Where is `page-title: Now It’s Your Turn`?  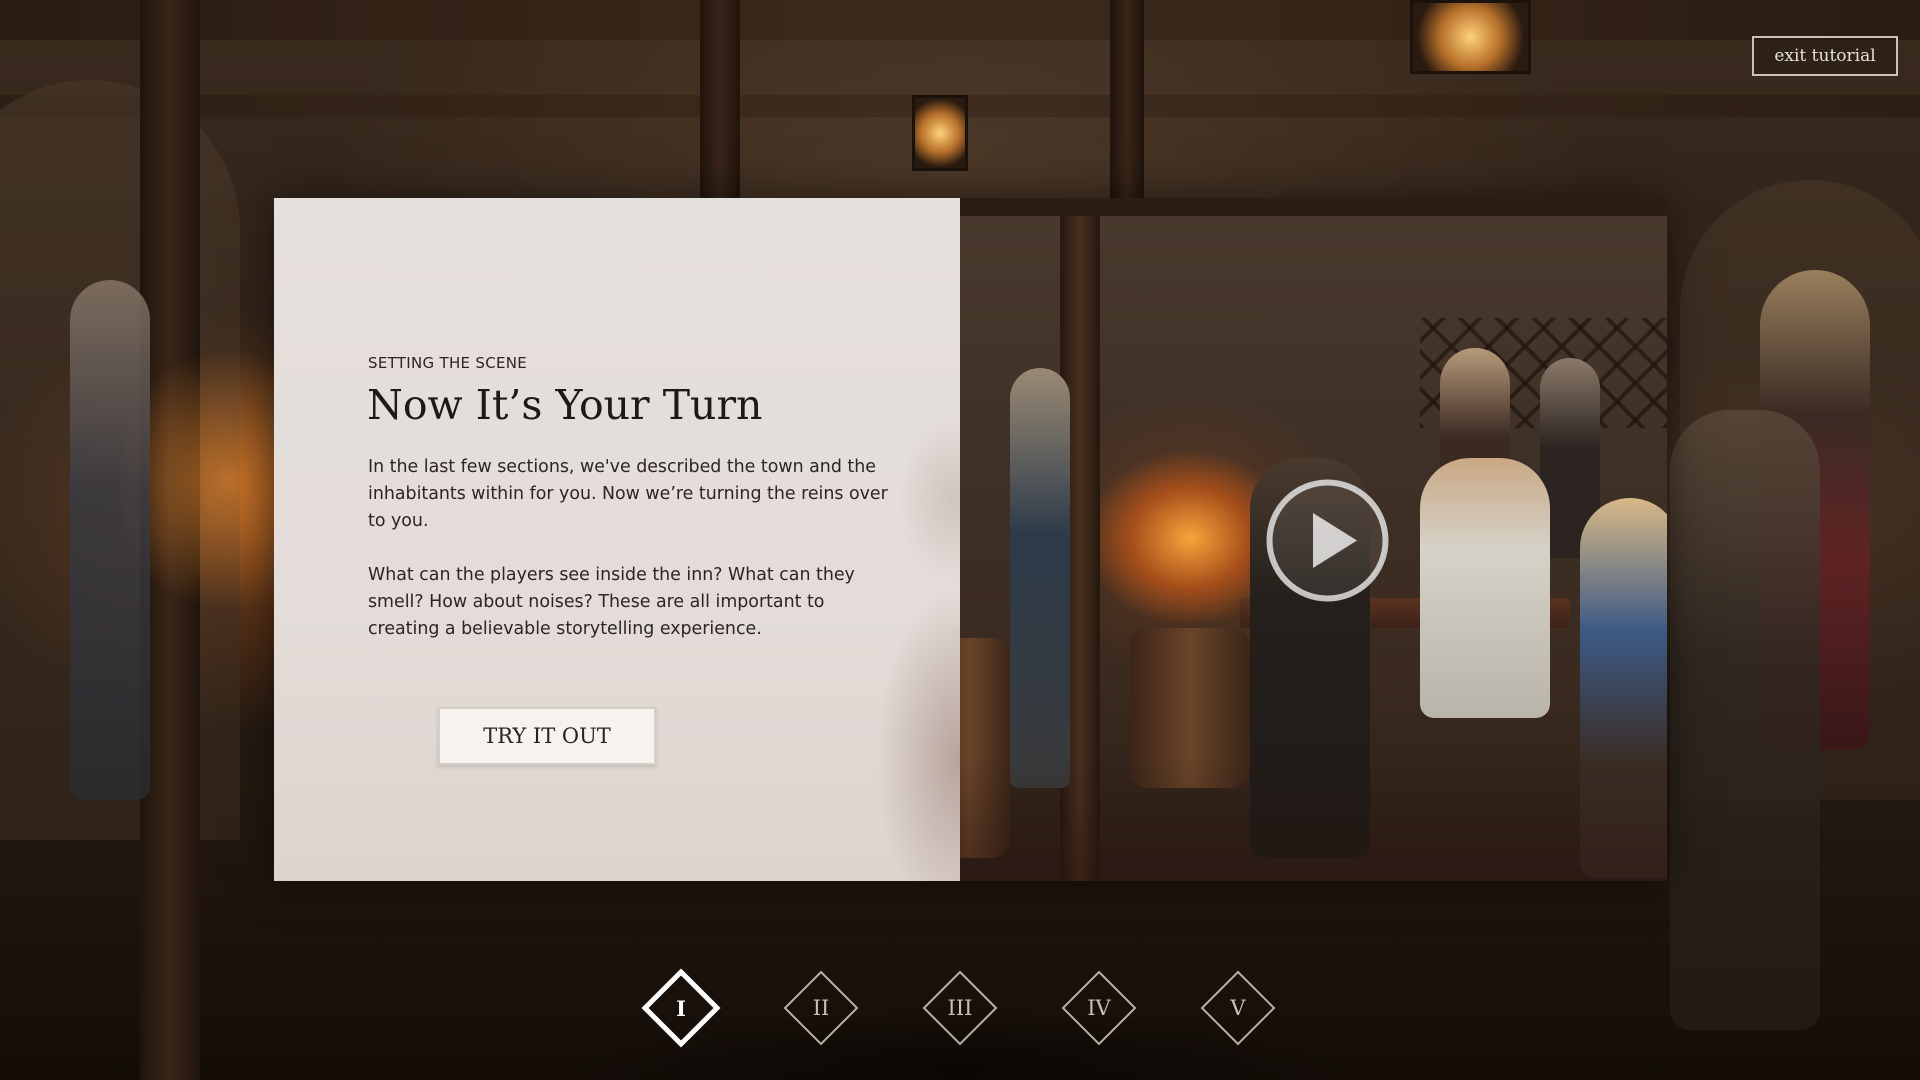
page-title: Now It’s Your Turn is located at coordinates (565, 405).